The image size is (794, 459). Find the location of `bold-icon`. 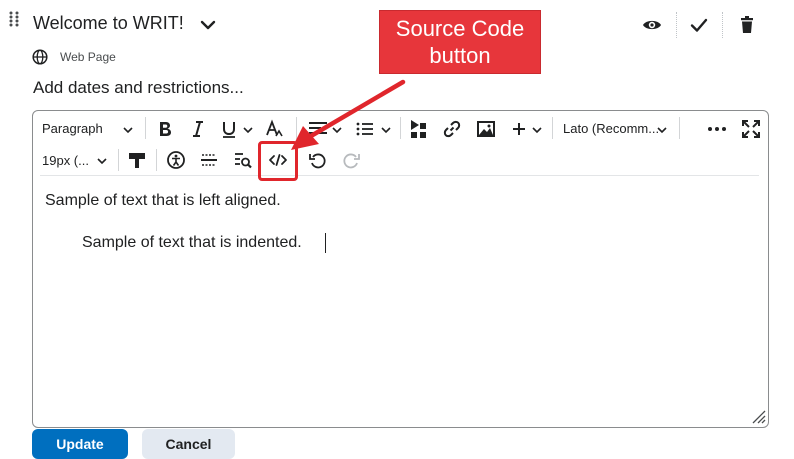

bold-icon is located at coordinates (165, 129).